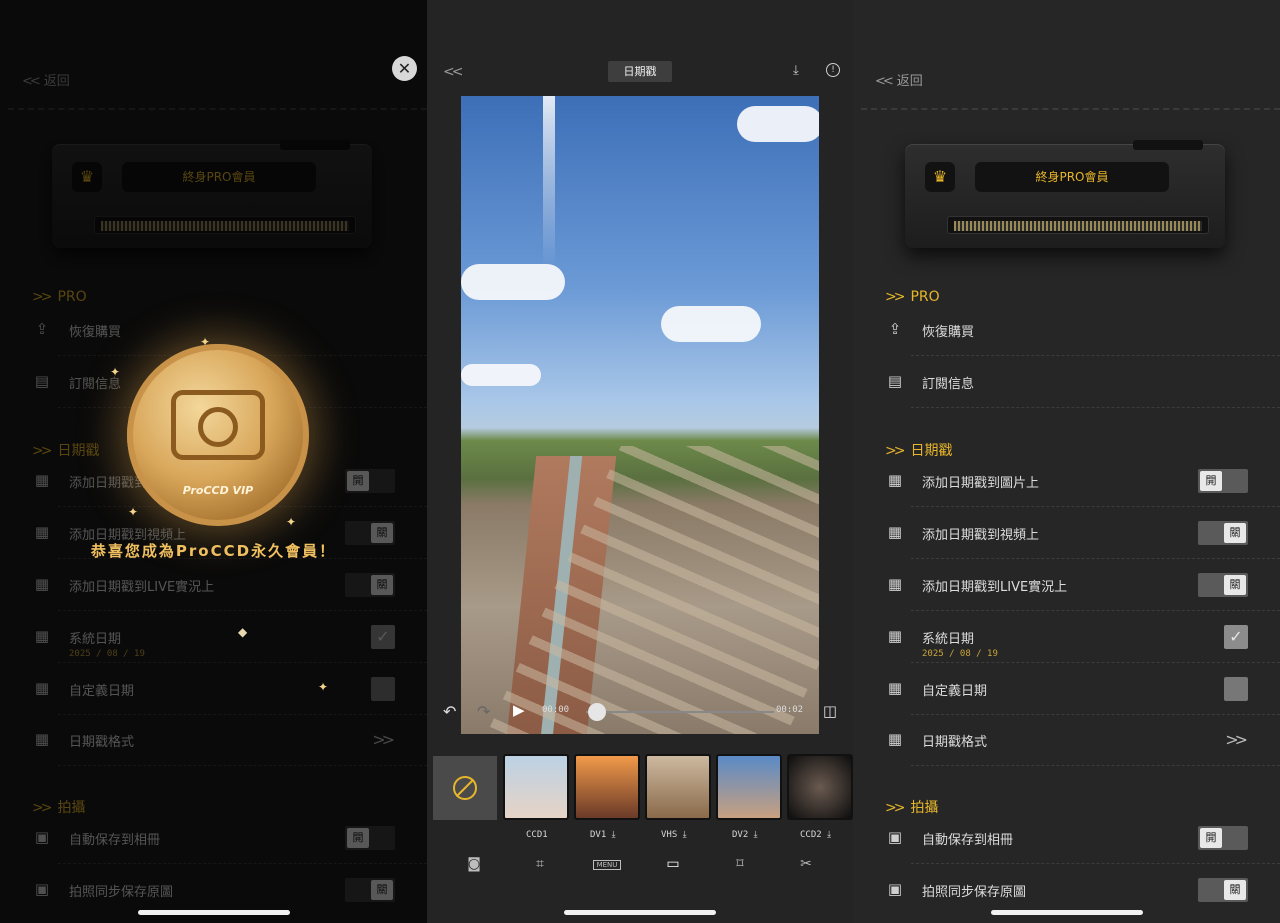 The width and height of the screenshot is (1280, 923). Describe the element at coordinates (895, 837) in the screenshot. I see `save-icon: ▣` at that location.